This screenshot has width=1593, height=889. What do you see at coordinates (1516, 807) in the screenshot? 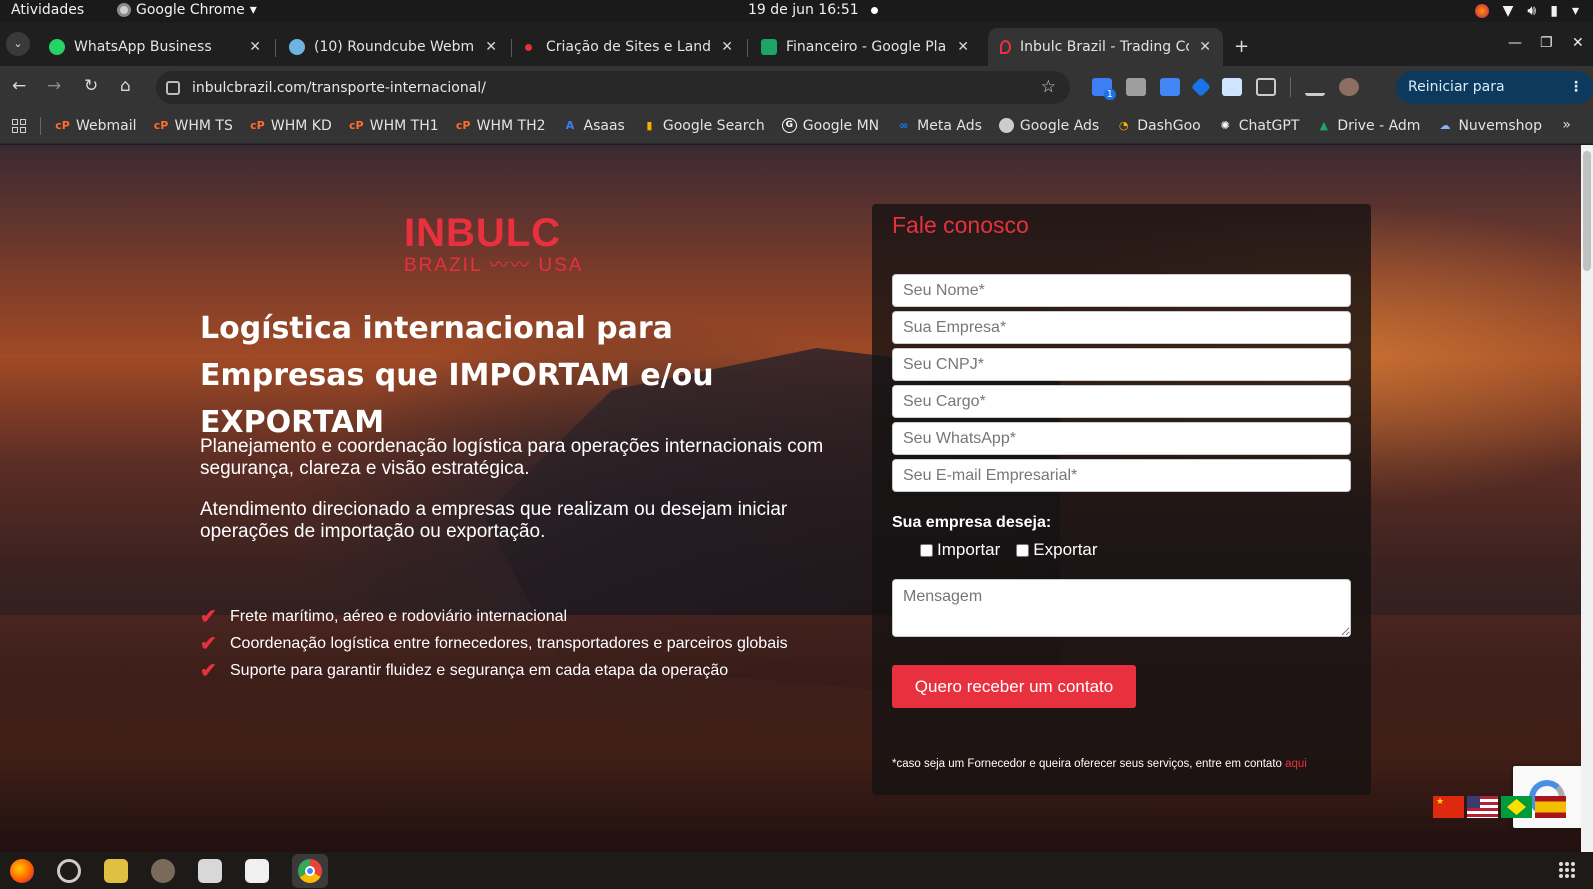
I see `brazil-flag-icon` at bounding box center [1516, 807].